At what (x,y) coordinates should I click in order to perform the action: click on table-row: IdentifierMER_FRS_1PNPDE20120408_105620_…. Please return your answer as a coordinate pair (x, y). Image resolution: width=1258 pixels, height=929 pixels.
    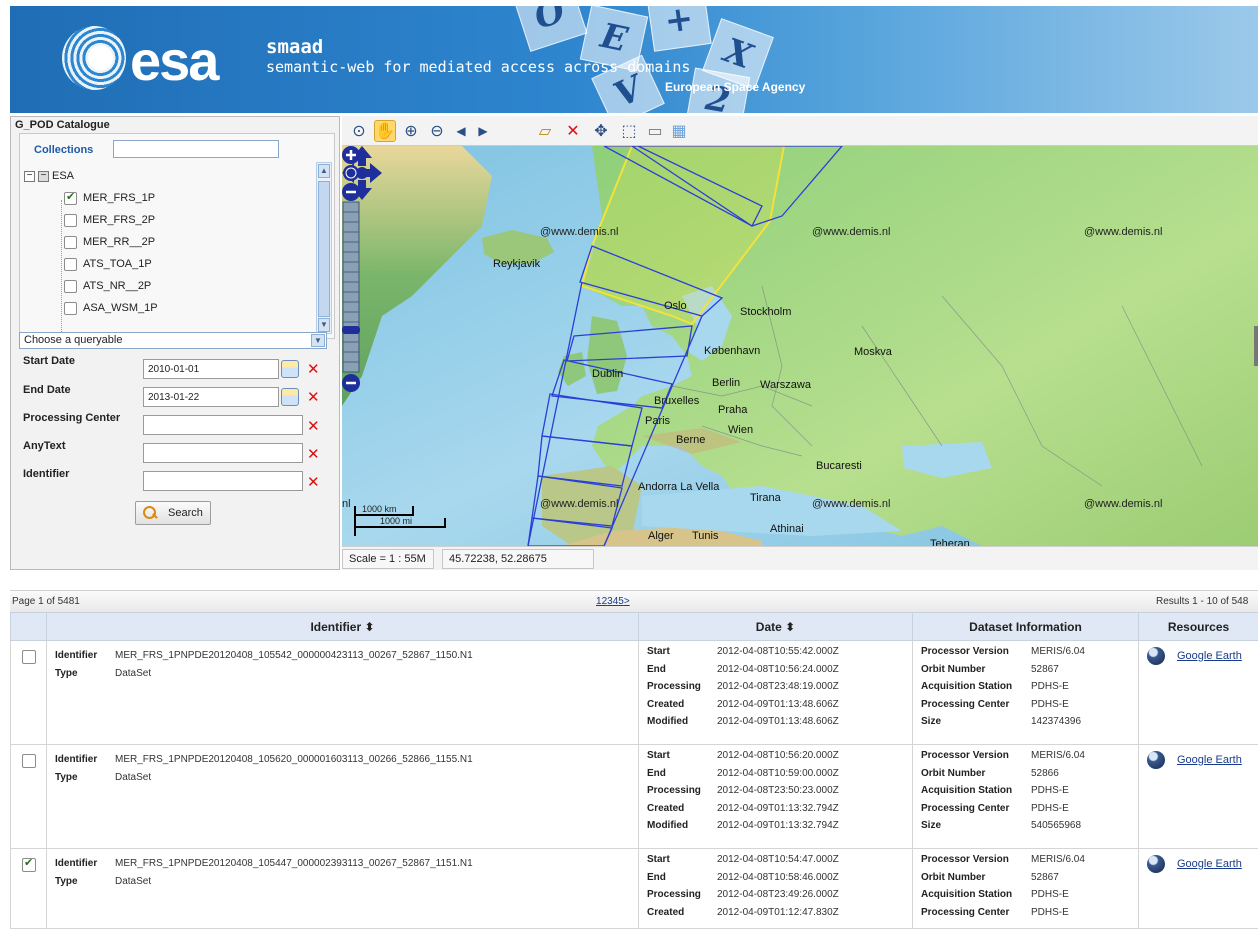
    Looking at the image, I should click on (634, 797).